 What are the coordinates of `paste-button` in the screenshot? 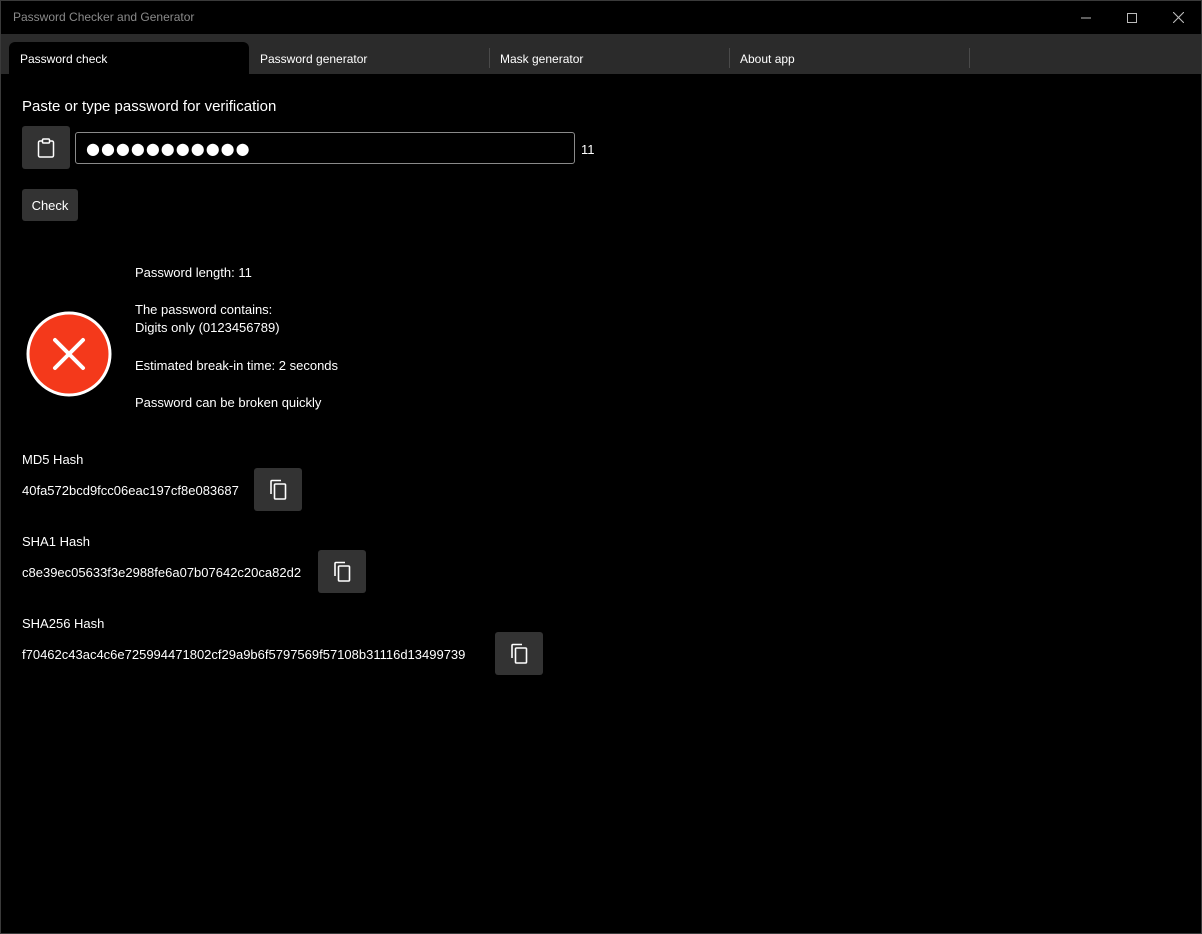 It's located at (46, 147).